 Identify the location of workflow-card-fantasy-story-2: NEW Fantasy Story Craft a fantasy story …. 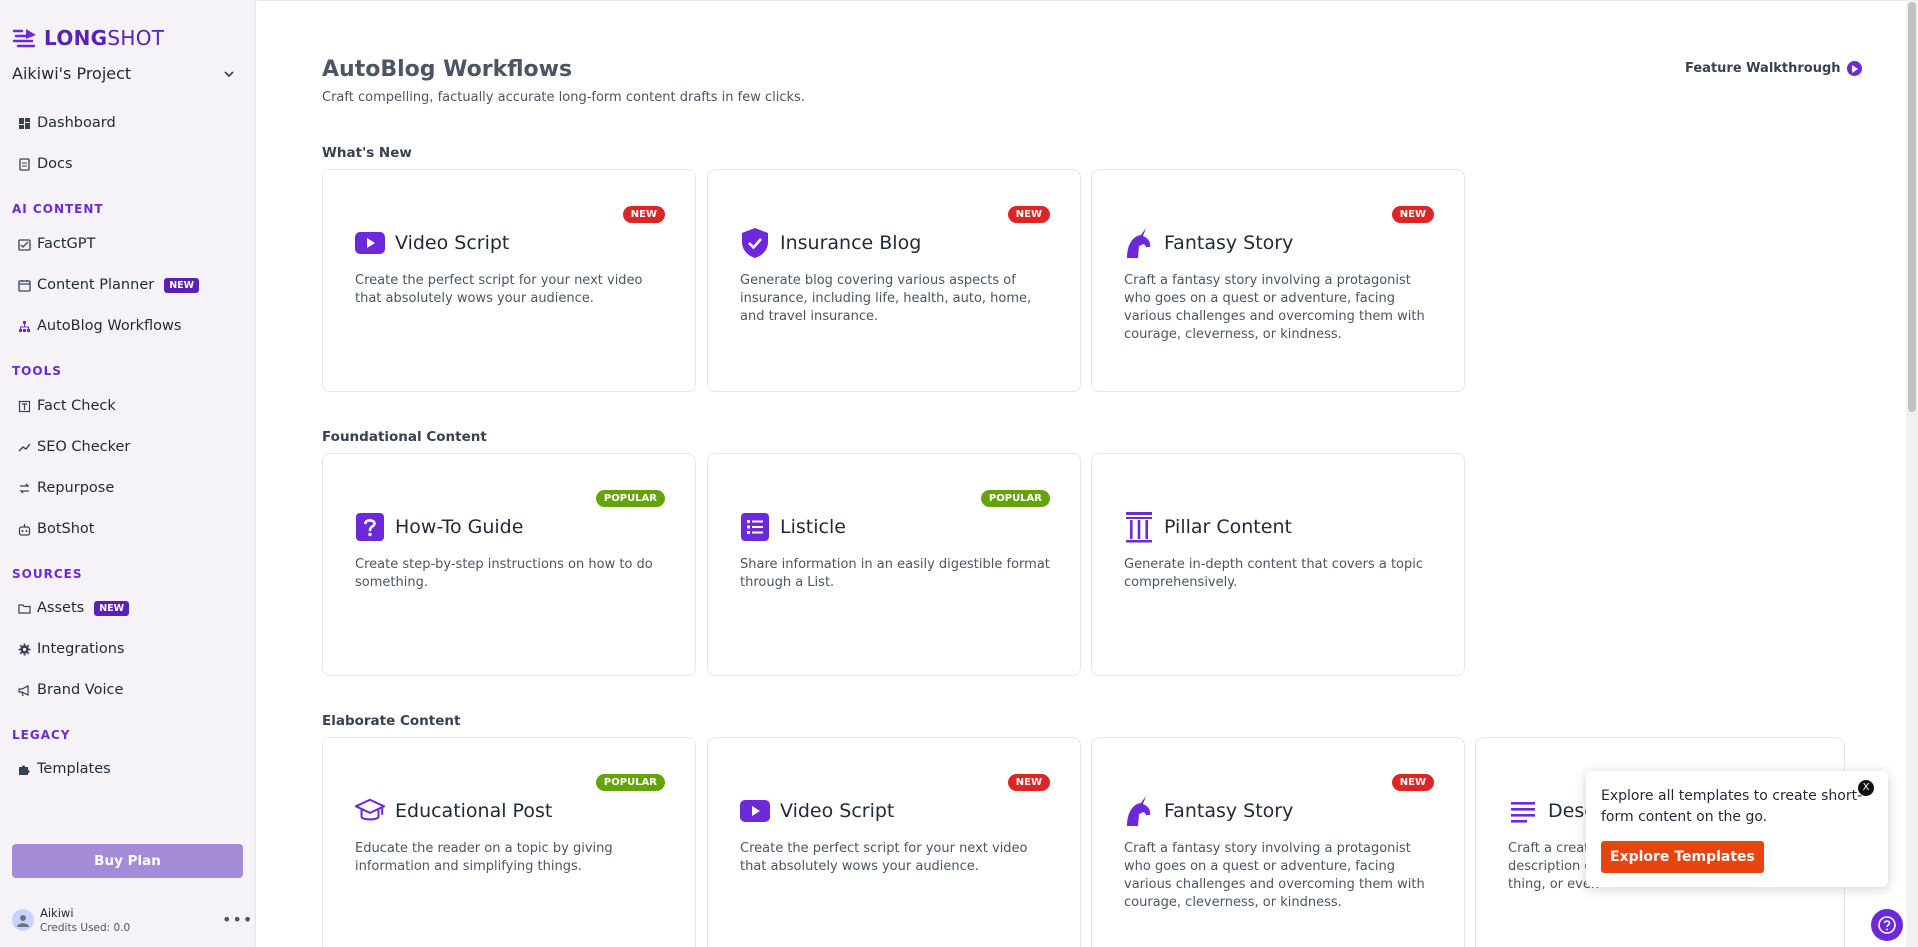
(1278, 842).